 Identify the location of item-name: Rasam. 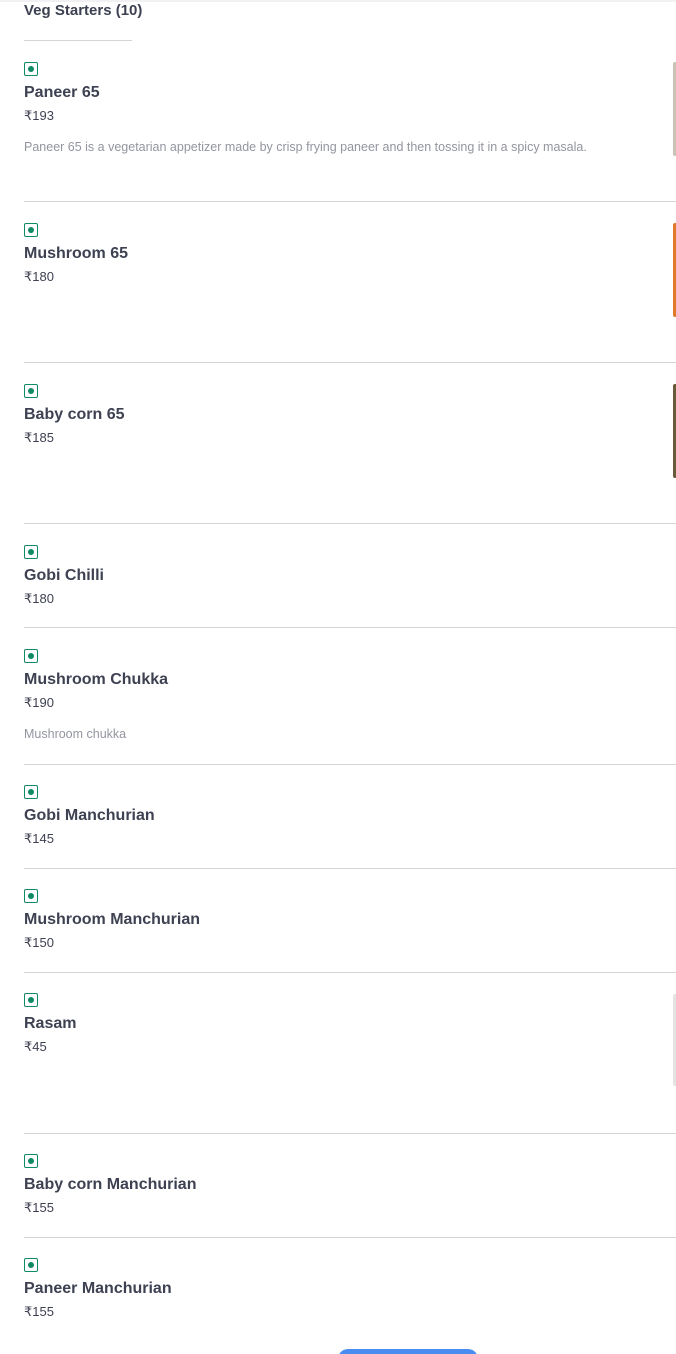
(50, 1023).